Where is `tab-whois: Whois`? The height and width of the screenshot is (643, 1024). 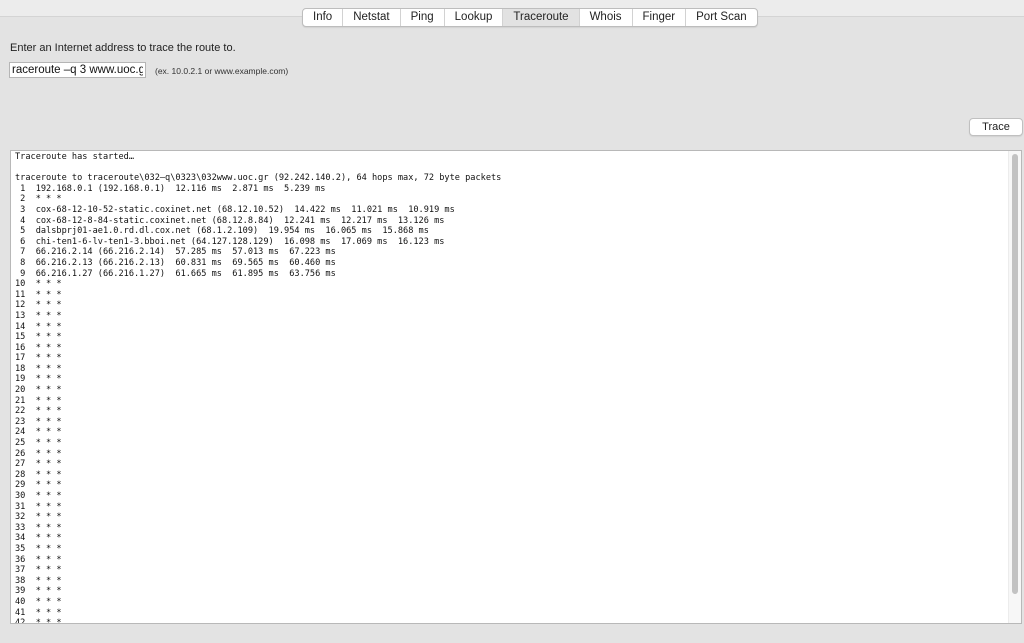 tab-whois: Whois is located at coordinates (606, 17).